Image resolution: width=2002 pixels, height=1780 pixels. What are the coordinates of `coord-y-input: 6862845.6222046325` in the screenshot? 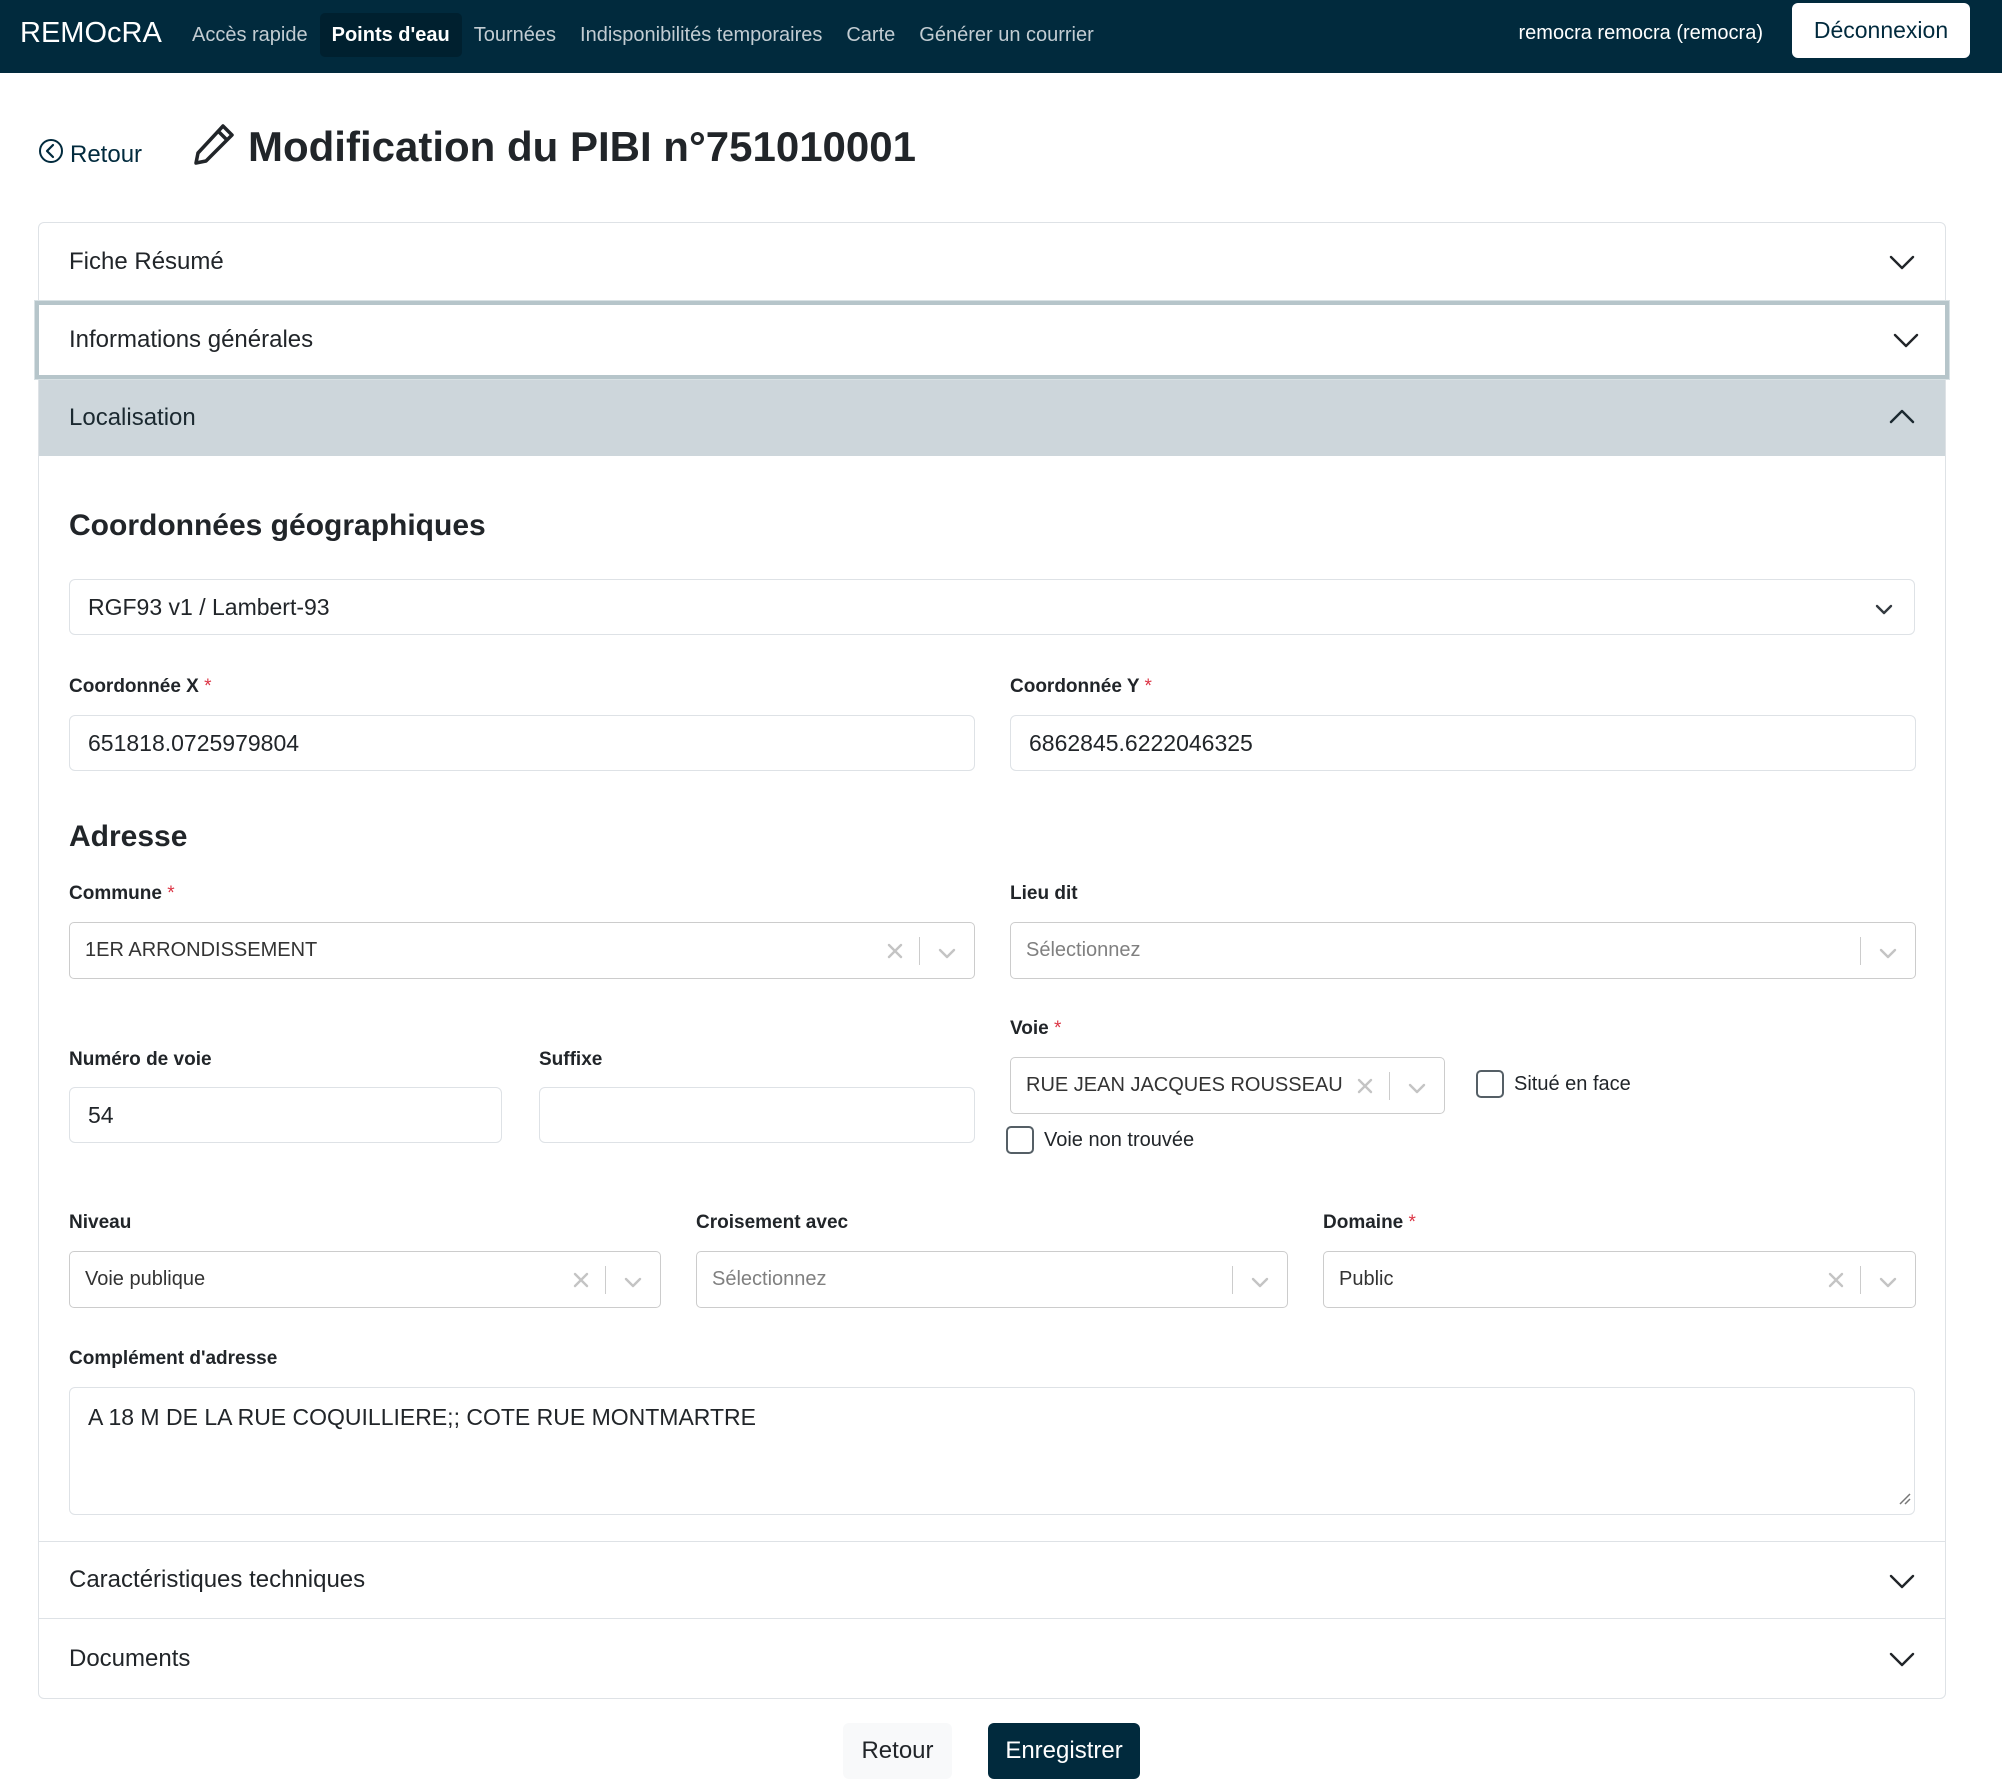 It's located at (1463, 743).